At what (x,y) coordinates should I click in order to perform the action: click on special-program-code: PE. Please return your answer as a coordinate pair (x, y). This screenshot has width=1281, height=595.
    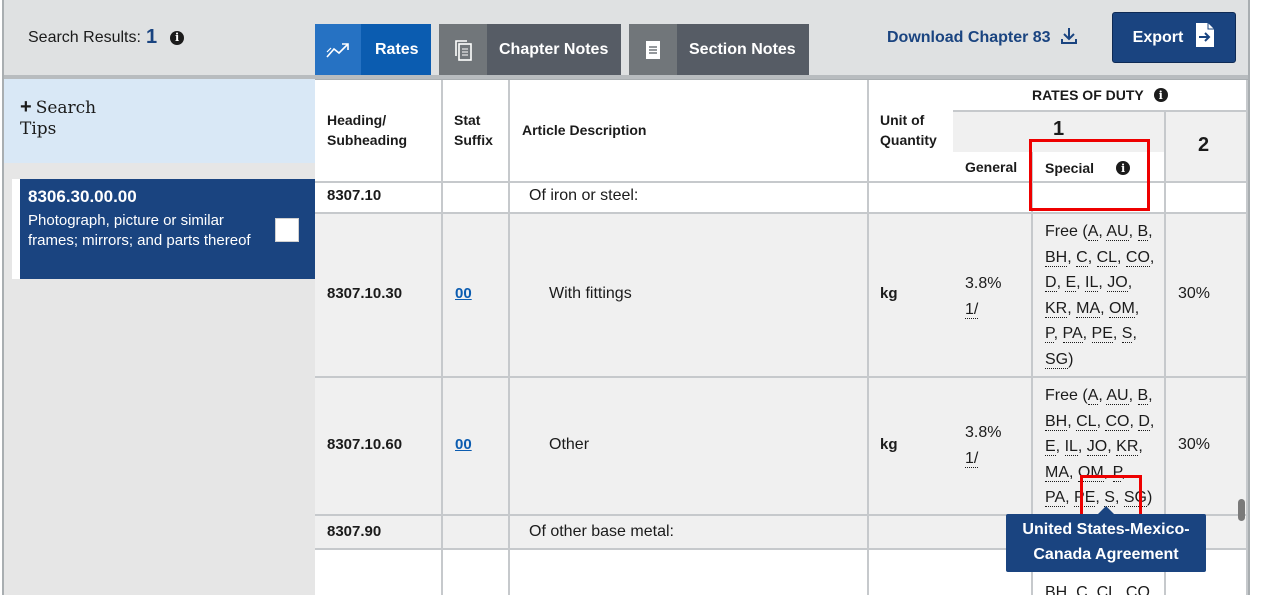
    Looking at the image, I should click on (1102, 334).